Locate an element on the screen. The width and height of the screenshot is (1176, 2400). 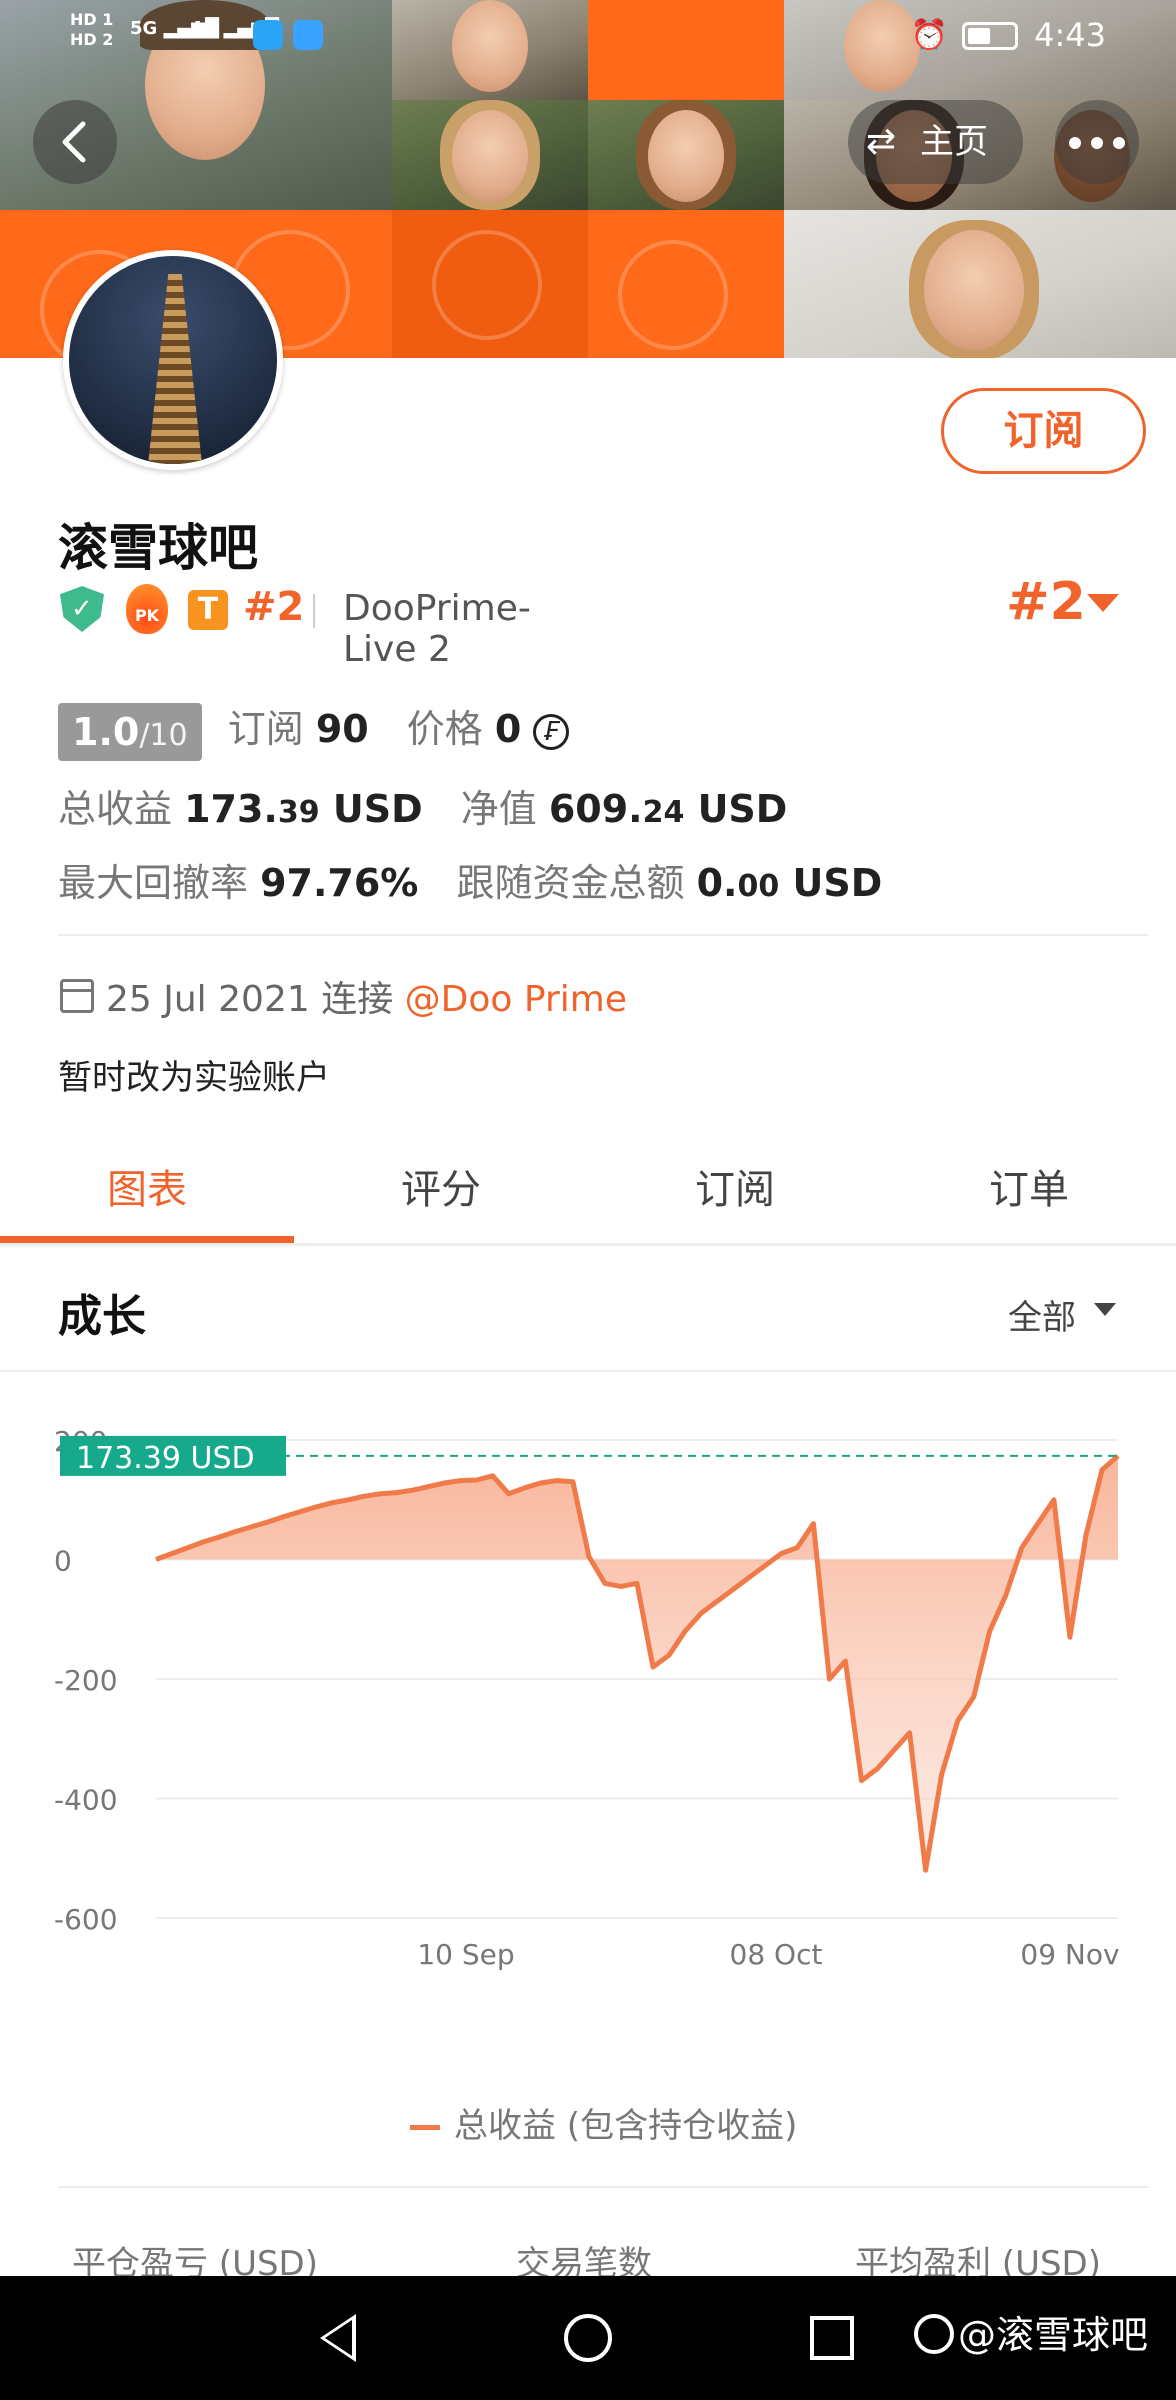
profile-name: 滚雪球吧 is located at coordinates (158, 548).